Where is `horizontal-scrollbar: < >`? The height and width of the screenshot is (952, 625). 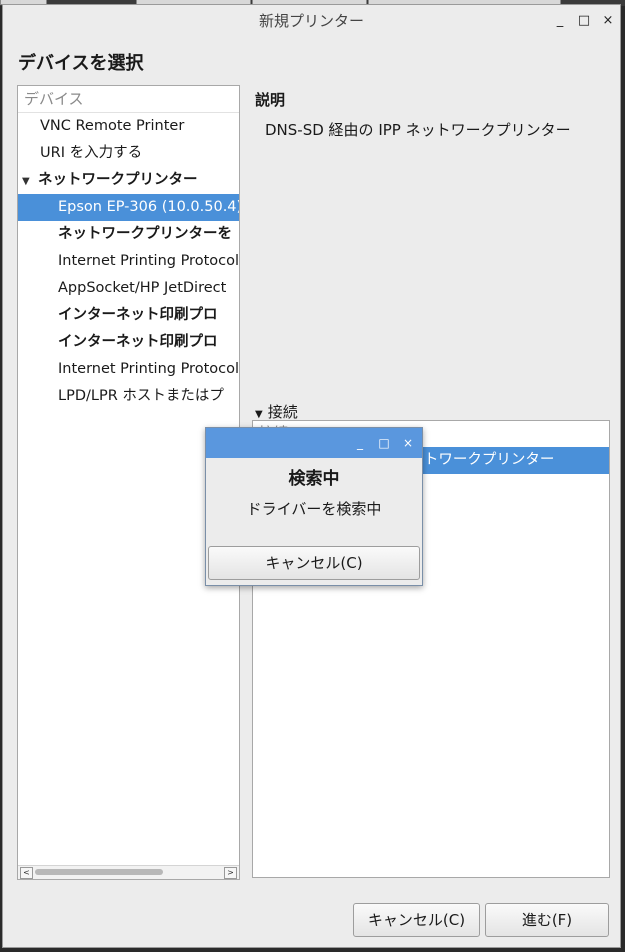 horizontal-scrollbar: < > is located at coordinates (128, 872).